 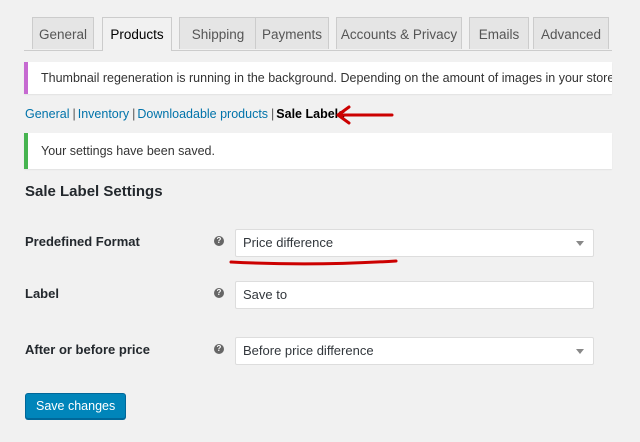 I want to click on tab-general: General, so click(x=63, y=33).